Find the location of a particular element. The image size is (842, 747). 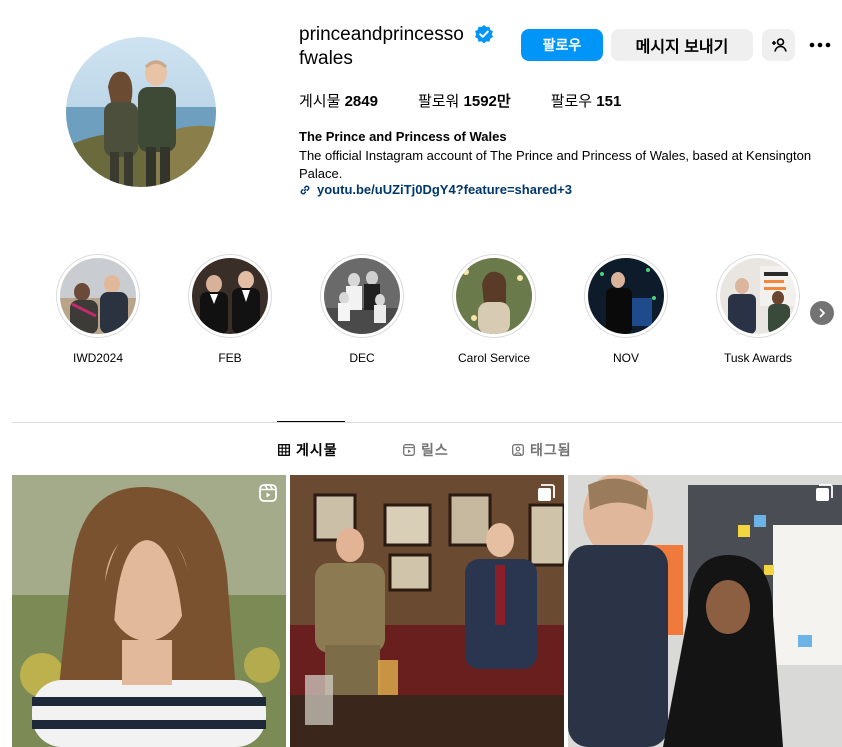

profile-avatar is located at coordinates (141, 112).